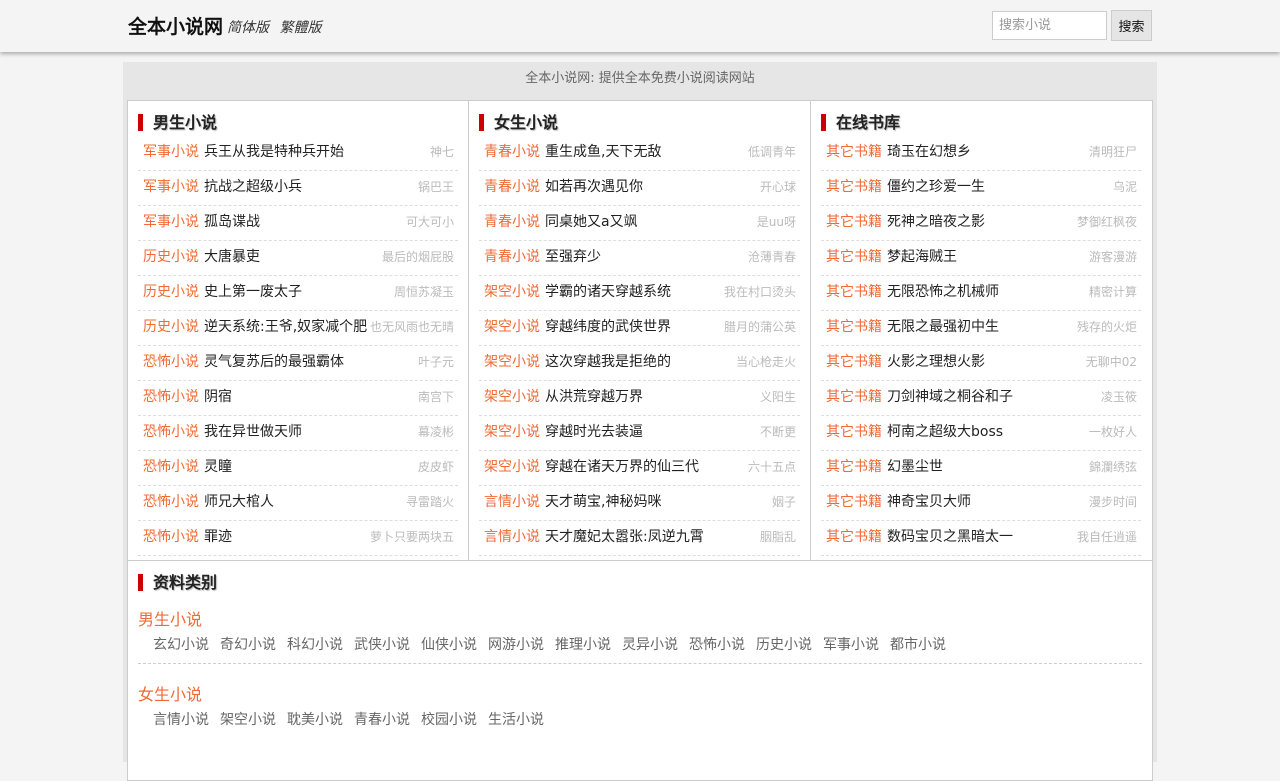 This screenshot has width=1280, height=781. Describe the element at coordinates (943, 327) in the screenshot. I see `book-title-link: 无限之最强初中生` at that location.